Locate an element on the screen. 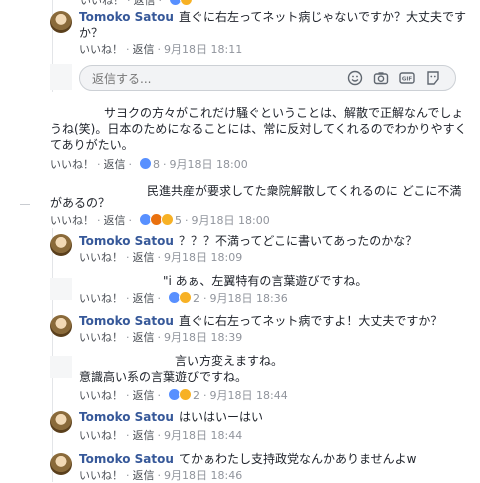 This screenshot has width=480, height=483. avatar-edge is located at coordinates (25, 201).